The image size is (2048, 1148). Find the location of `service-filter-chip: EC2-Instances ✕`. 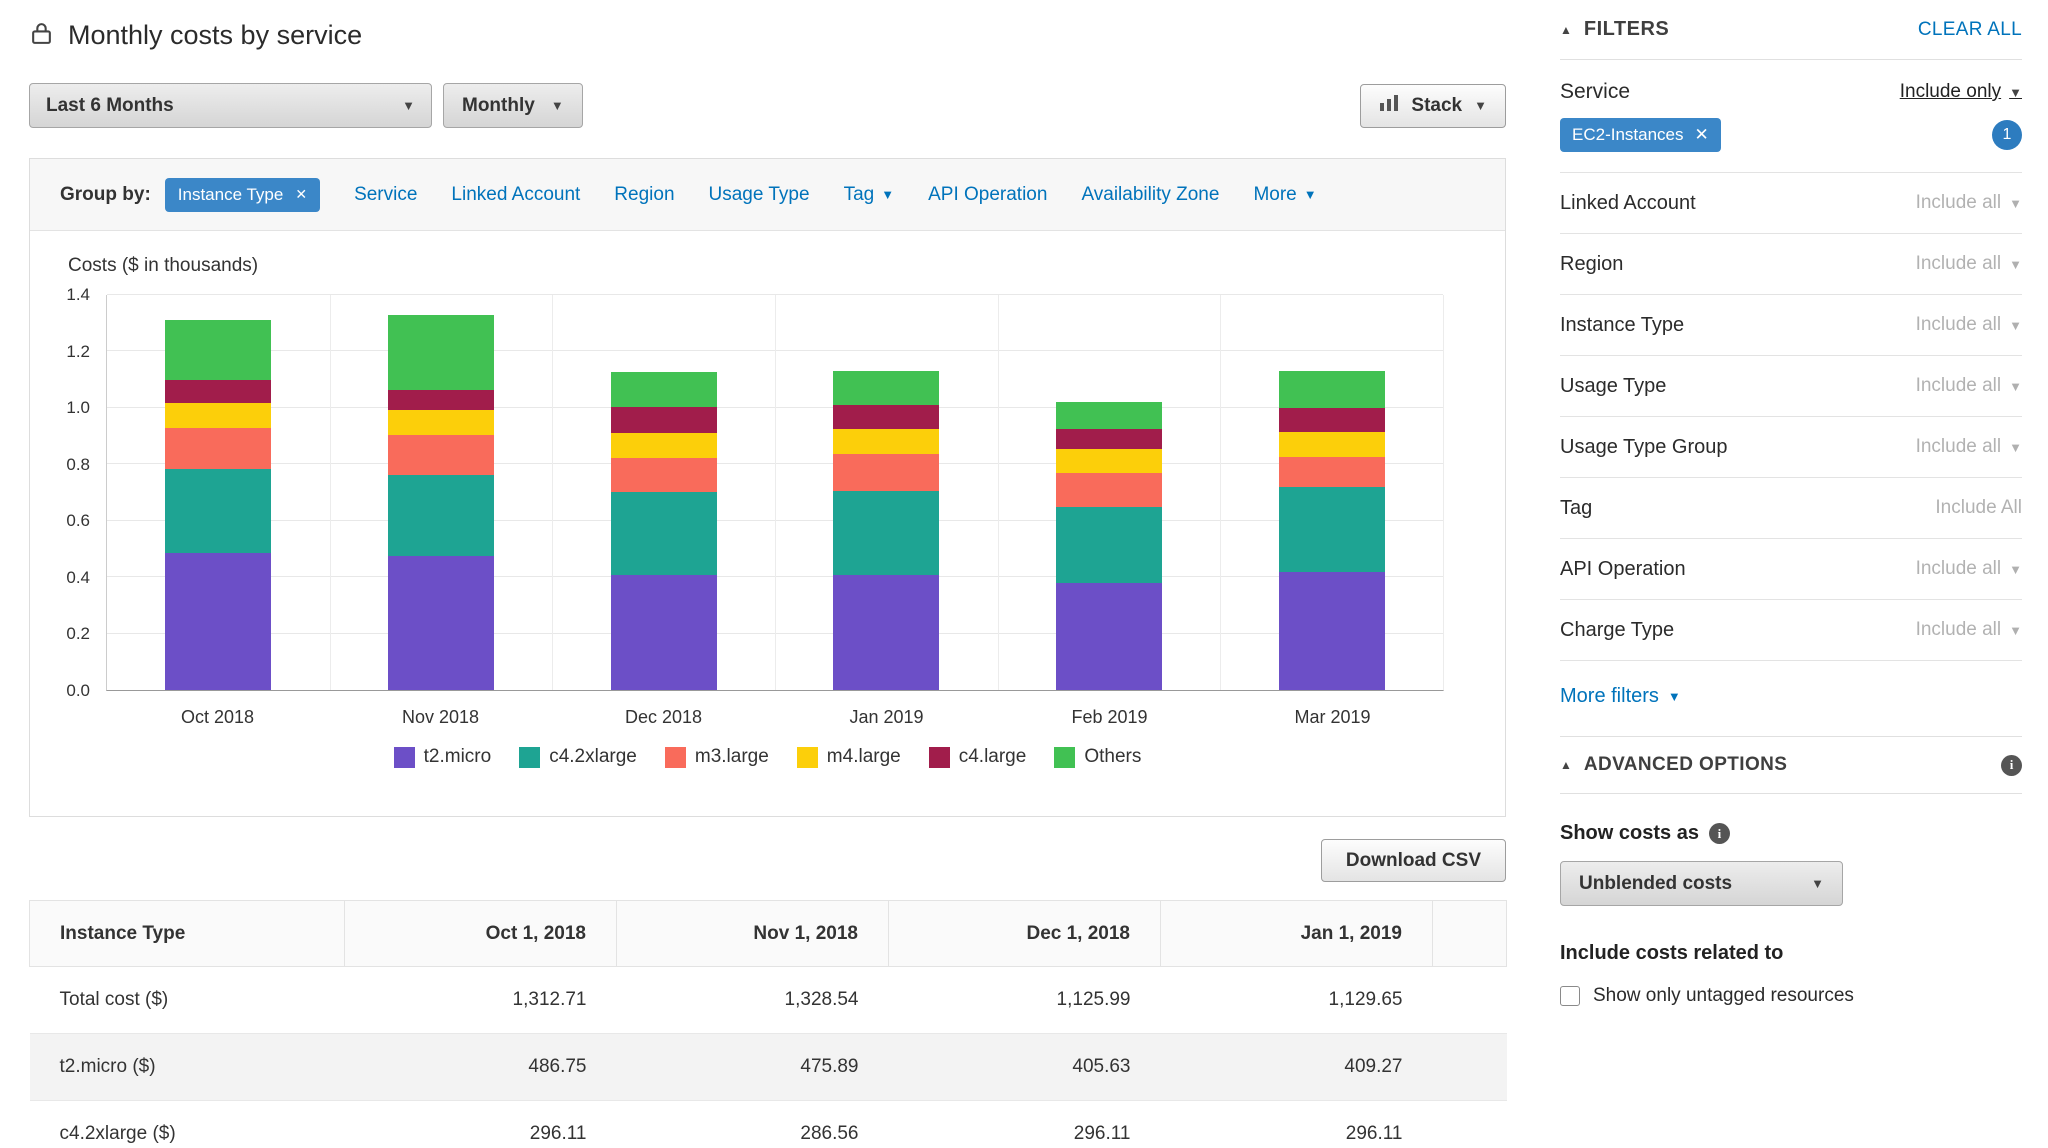

service-filter-chip: EC2-Instances ✕ is located at coordinates (1640, 135).